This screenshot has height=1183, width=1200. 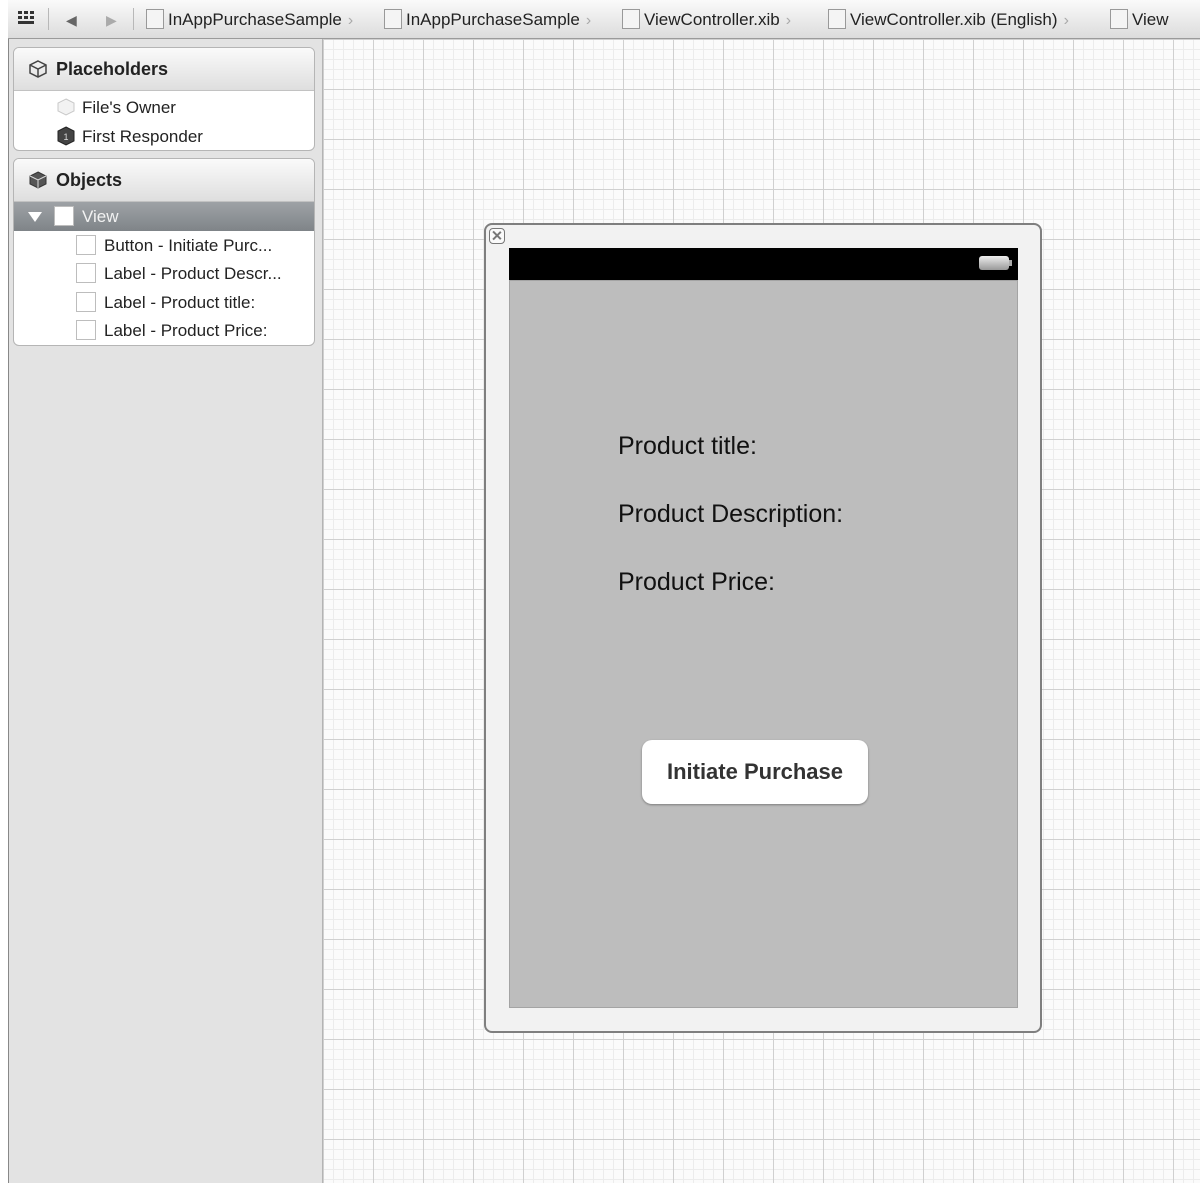 I want to click on disclosure-triangle-icon, so click(x=35, y=217).